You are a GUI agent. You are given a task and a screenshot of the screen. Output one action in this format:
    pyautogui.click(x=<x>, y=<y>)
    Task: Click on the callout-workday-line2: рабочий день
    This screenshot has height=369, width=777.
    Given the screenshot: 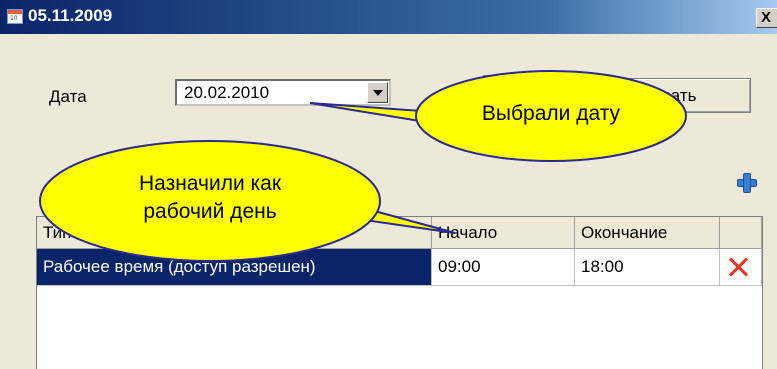 What is the action you would take?
    pyautogui.click(x=210, y=211)
    